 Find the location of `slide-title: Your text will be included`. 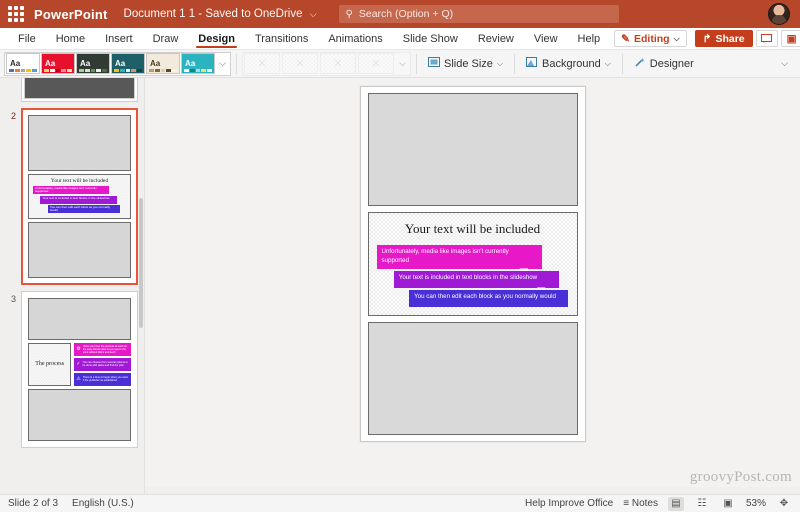

slide-title: Your text will be included is located at coordinates (473, 229).